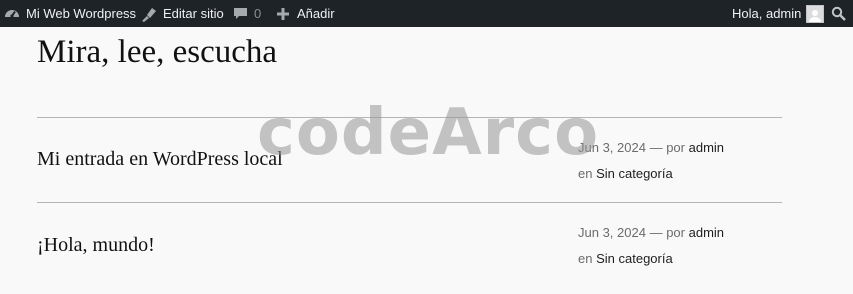  What do you see at coordinates (148, 14) in the screenshot?
I see `brush-icon` at bounding box center [148, 14].